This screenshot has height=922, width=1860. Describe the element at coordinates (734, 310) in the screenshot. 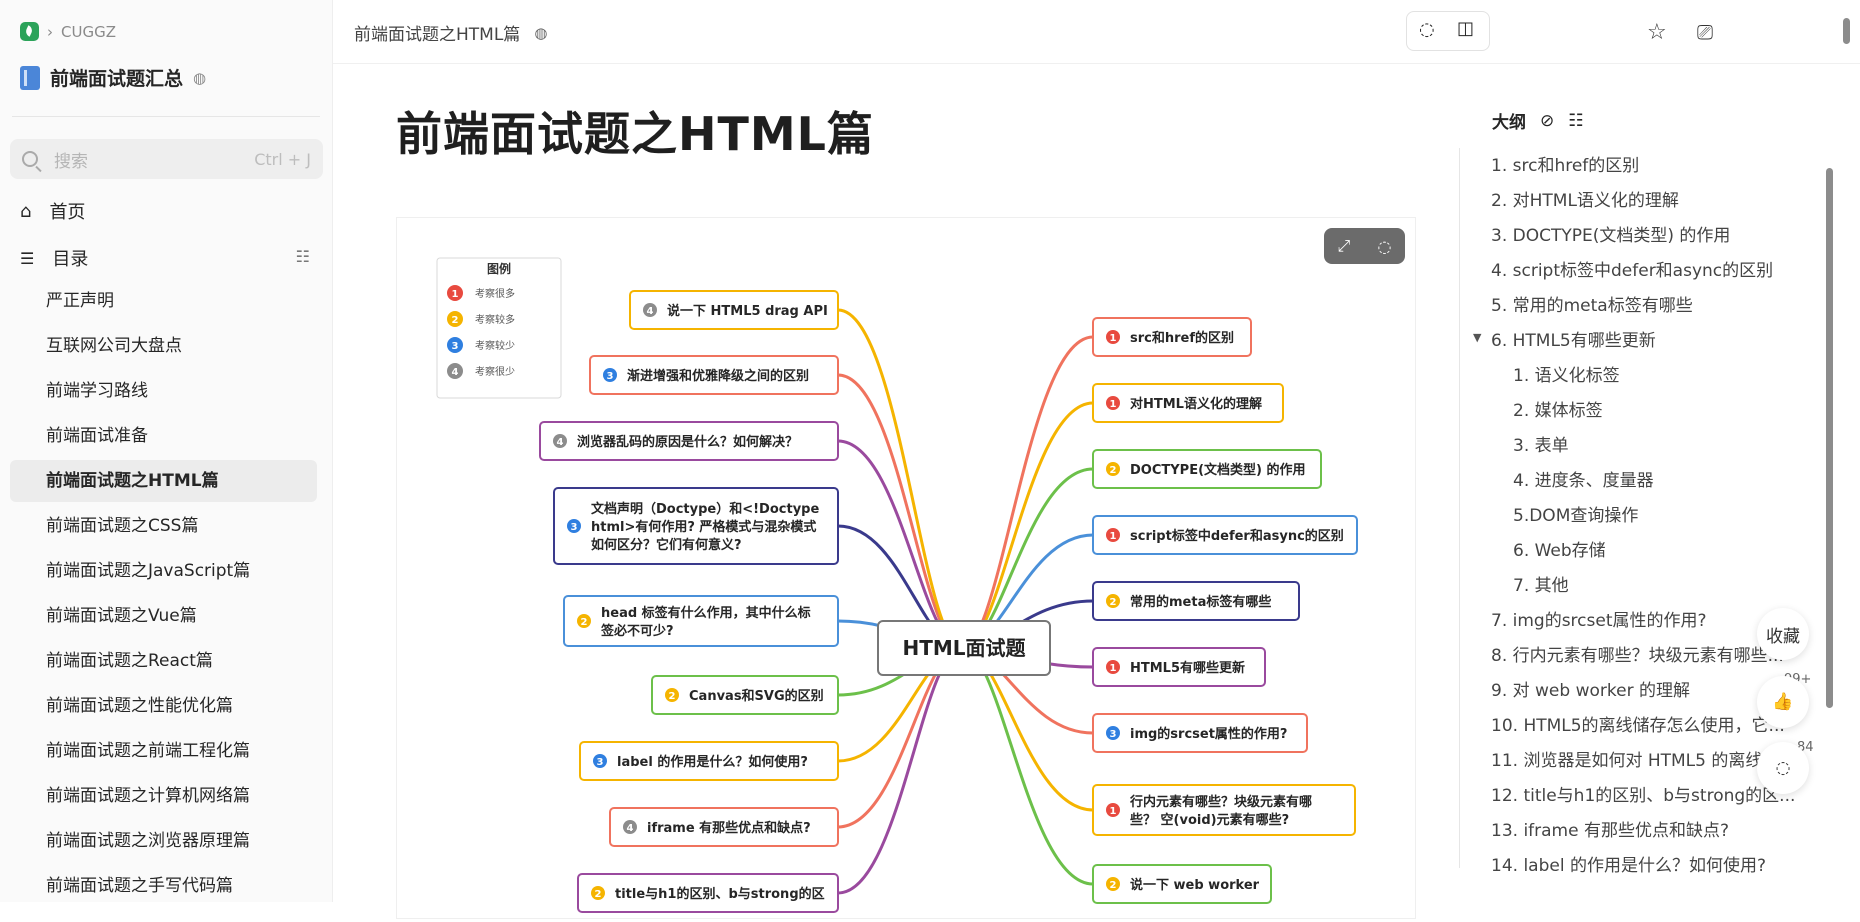

I see `mindmap-node: 4 说一下 HTML5 drag API` at that location.